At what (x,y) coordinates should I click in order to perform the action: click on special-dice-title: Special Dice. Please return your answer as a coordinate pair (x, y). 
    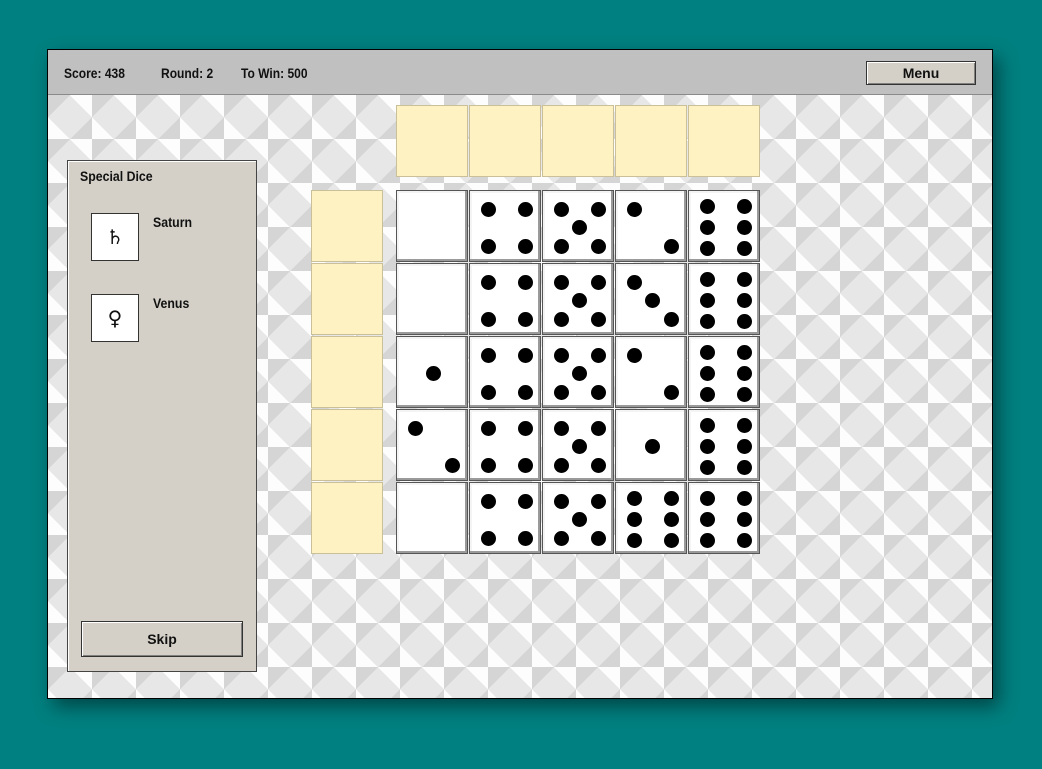
    Looking at the image, I should click on (116, 176).